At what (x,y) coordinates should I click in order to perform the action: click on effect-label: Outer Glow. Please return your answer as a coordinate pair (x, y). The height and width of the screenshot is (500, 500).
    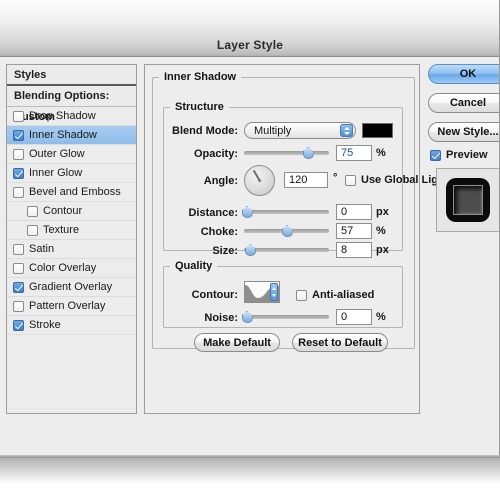
    Looking at the image, I should click on (57, 154).